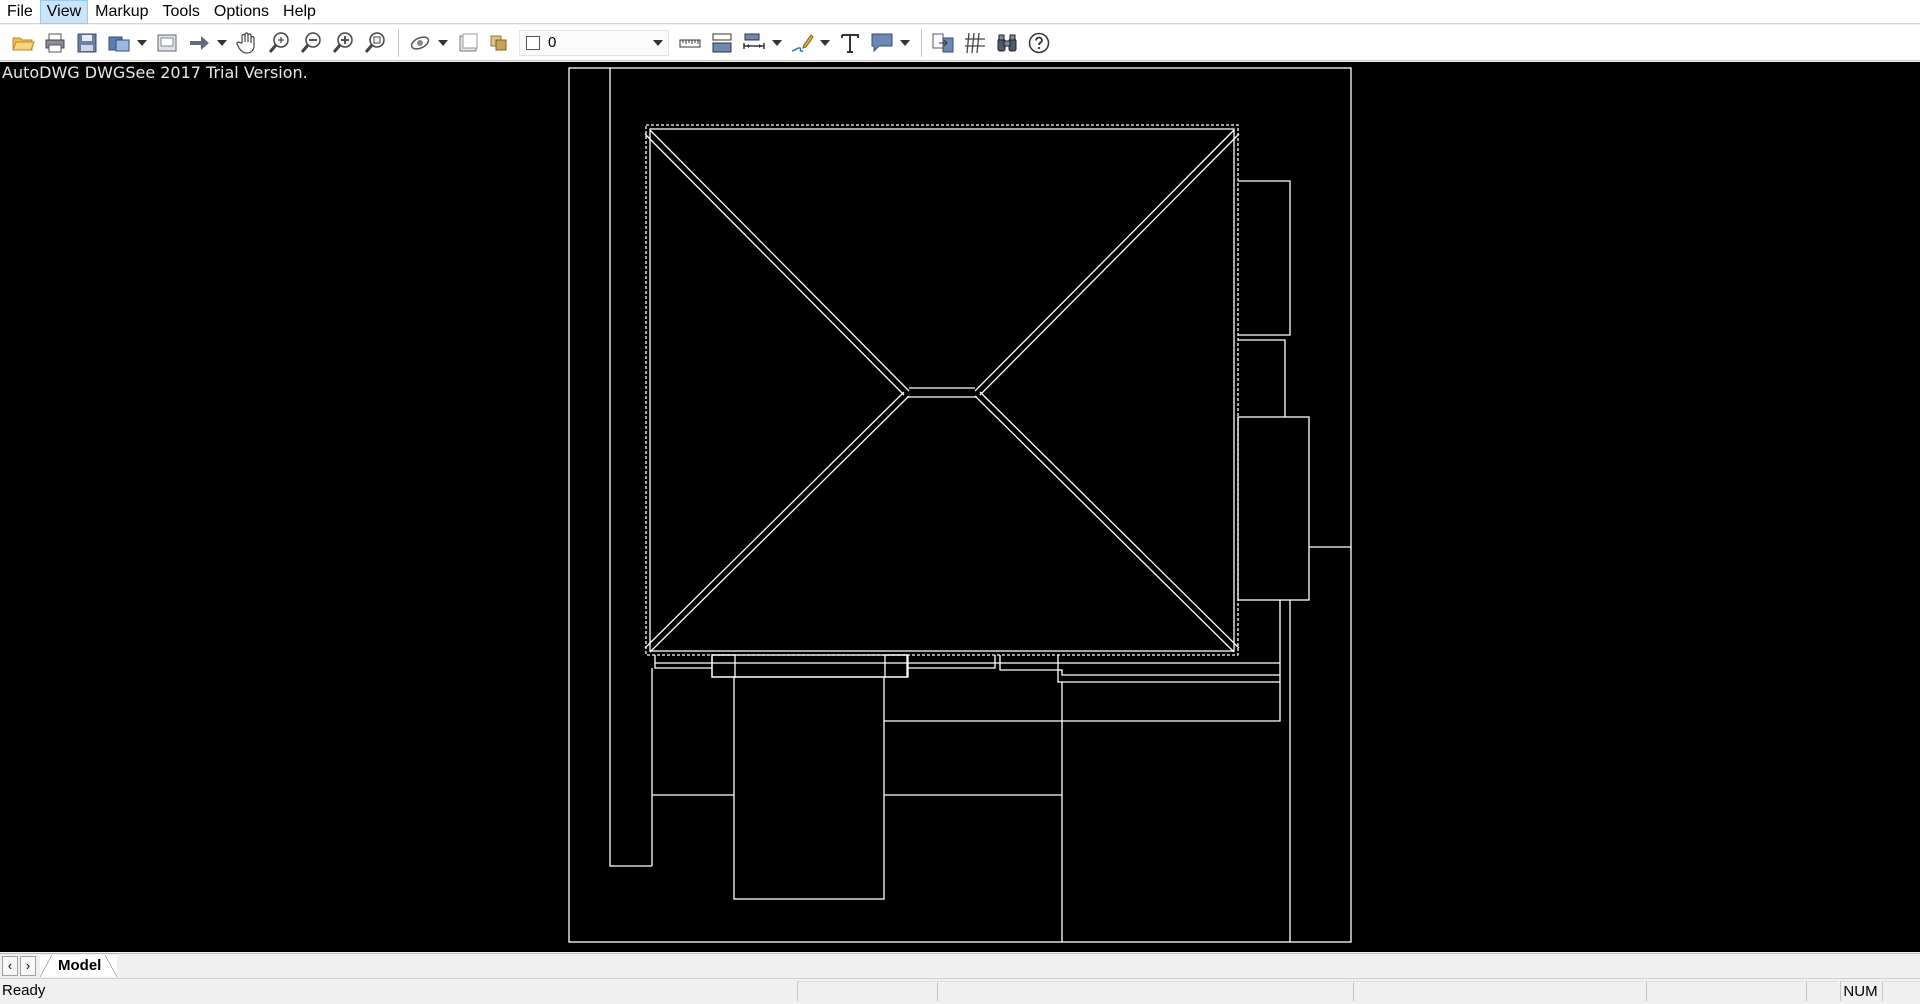 Image resolution: width=1920 pixels, height=1004 pixels. I want to click on save-button, so click(87, 43).